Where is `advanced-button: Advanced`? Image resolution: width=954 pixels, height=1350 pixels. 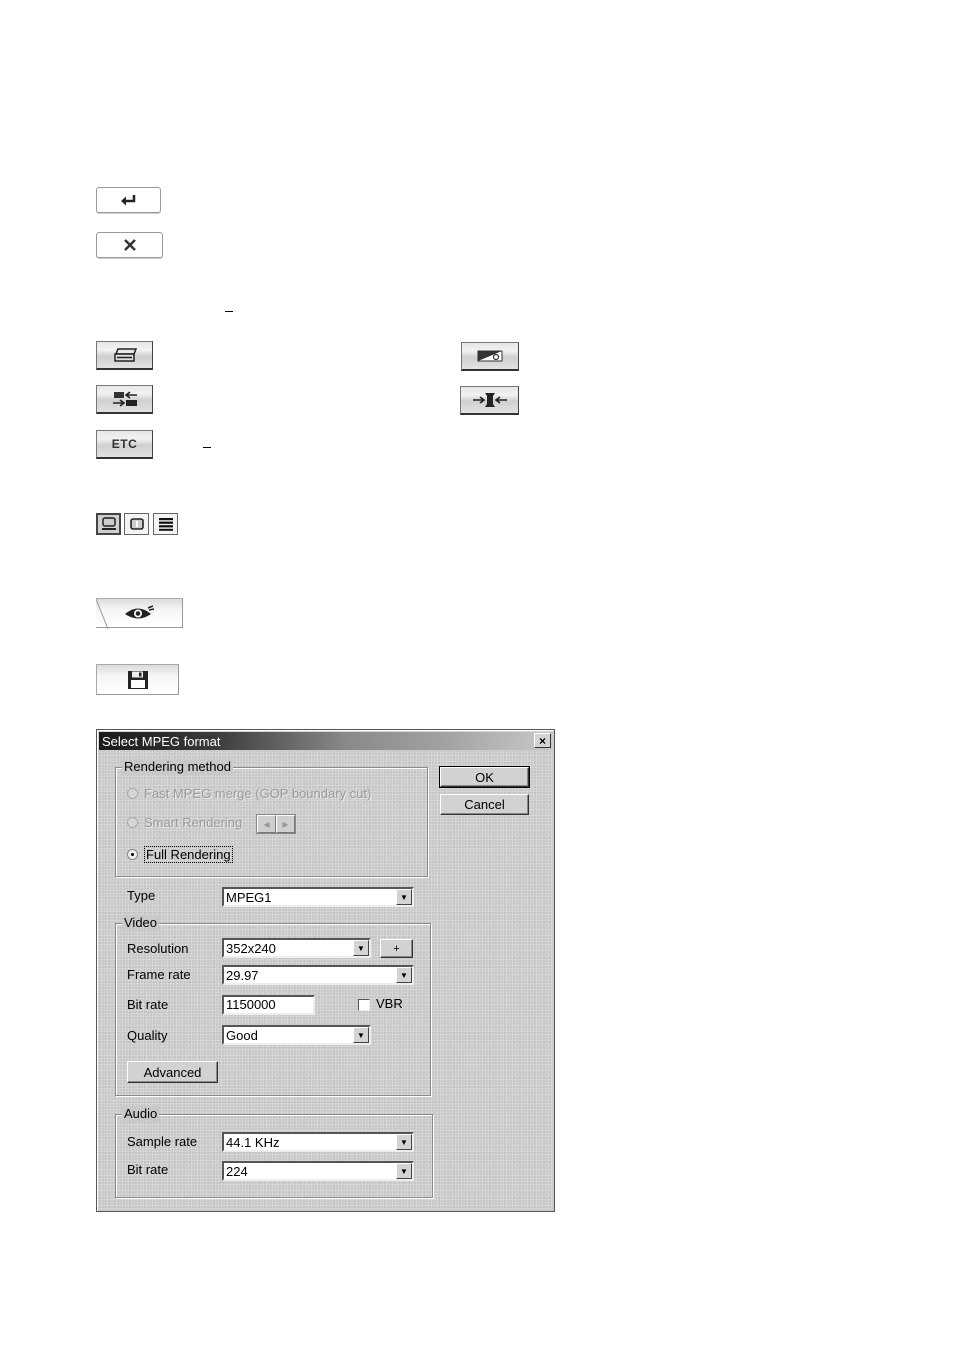 advanced-button: Advanced is located at coordinates (172, 1072).